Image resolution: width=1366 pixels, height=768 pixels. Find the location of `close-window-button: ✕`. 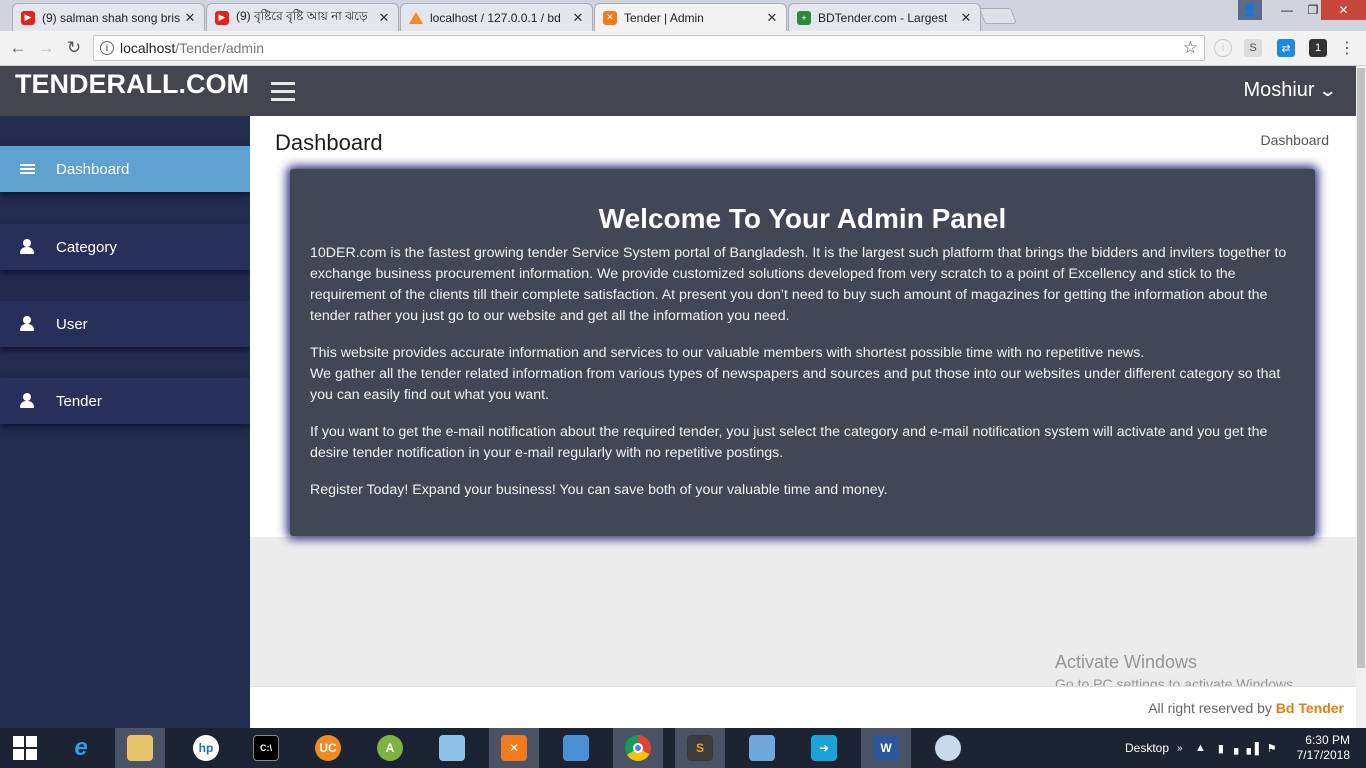

close-window-button: ✕ is located at coordinates (1343, 10).